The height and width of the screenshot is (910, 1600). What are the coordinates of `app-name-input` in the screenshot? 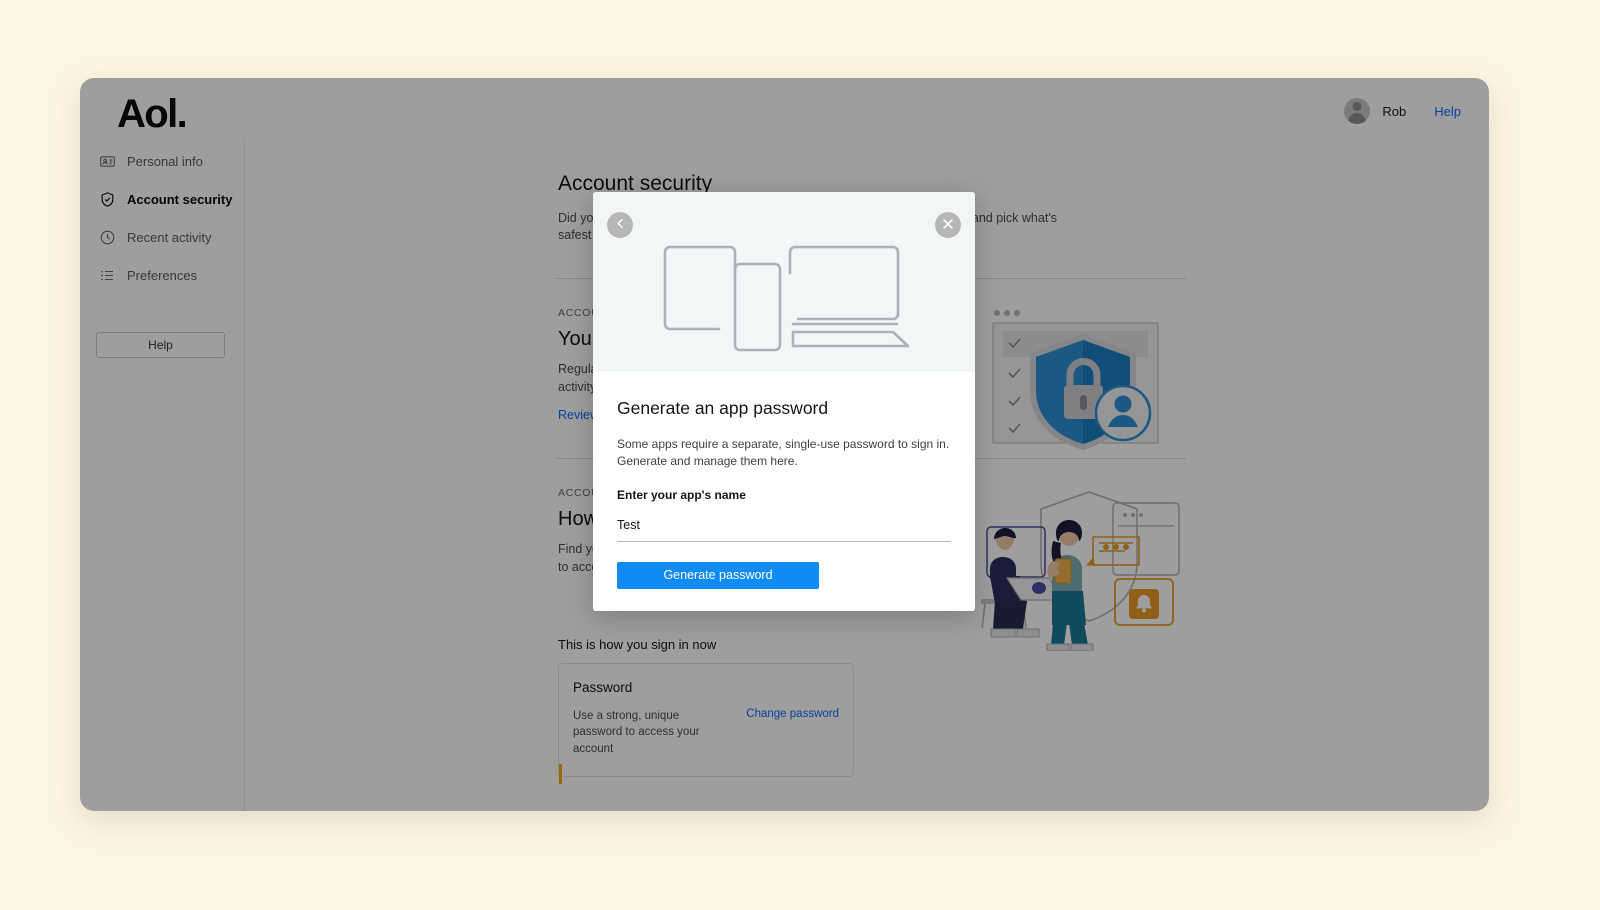 It's located at (784, 529).